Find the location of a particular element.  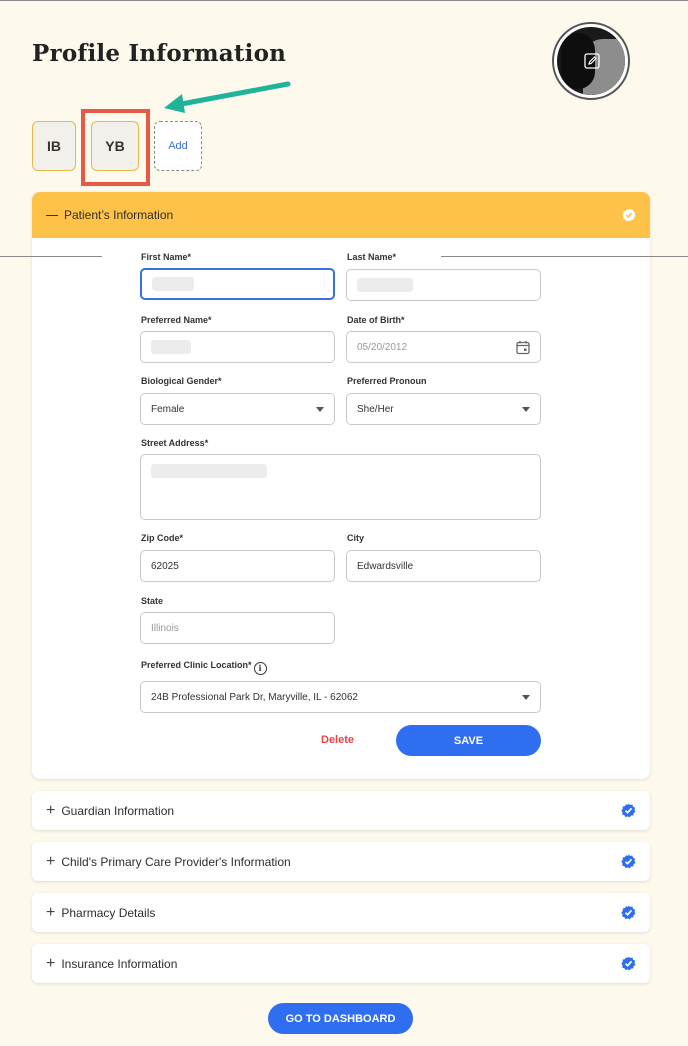

add-profile-button: Add is located at coordinates (178, 146).